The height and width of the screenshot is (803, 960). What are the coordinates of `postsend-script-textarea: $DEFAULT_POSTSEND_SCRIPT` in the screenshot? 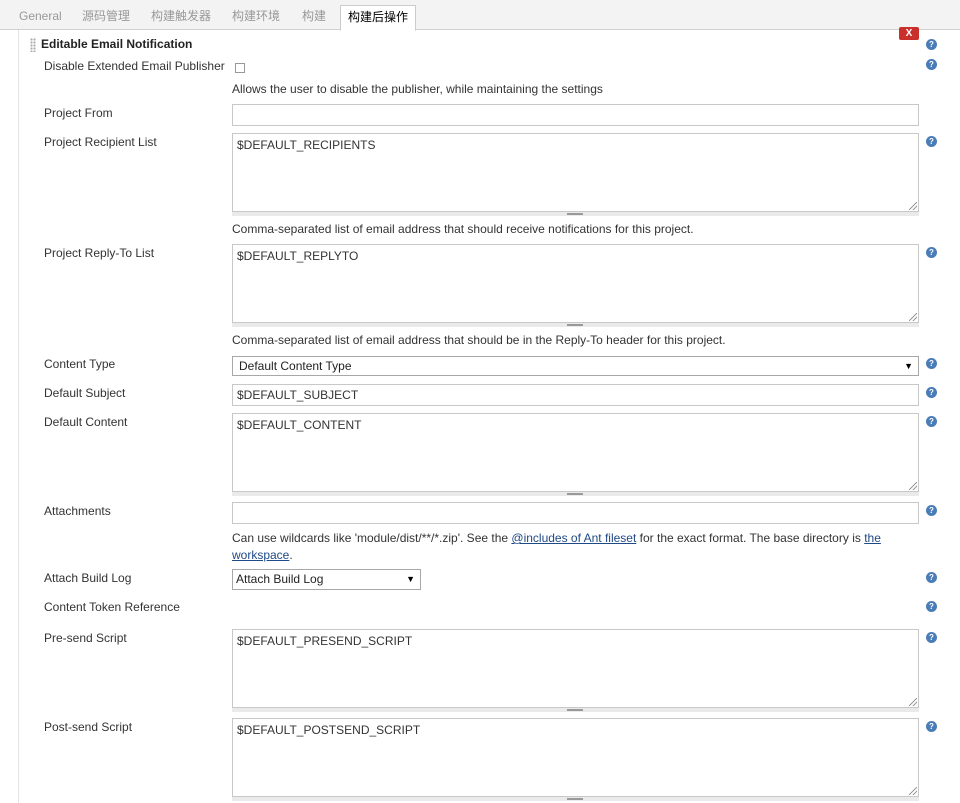 It's located at (575, 757).